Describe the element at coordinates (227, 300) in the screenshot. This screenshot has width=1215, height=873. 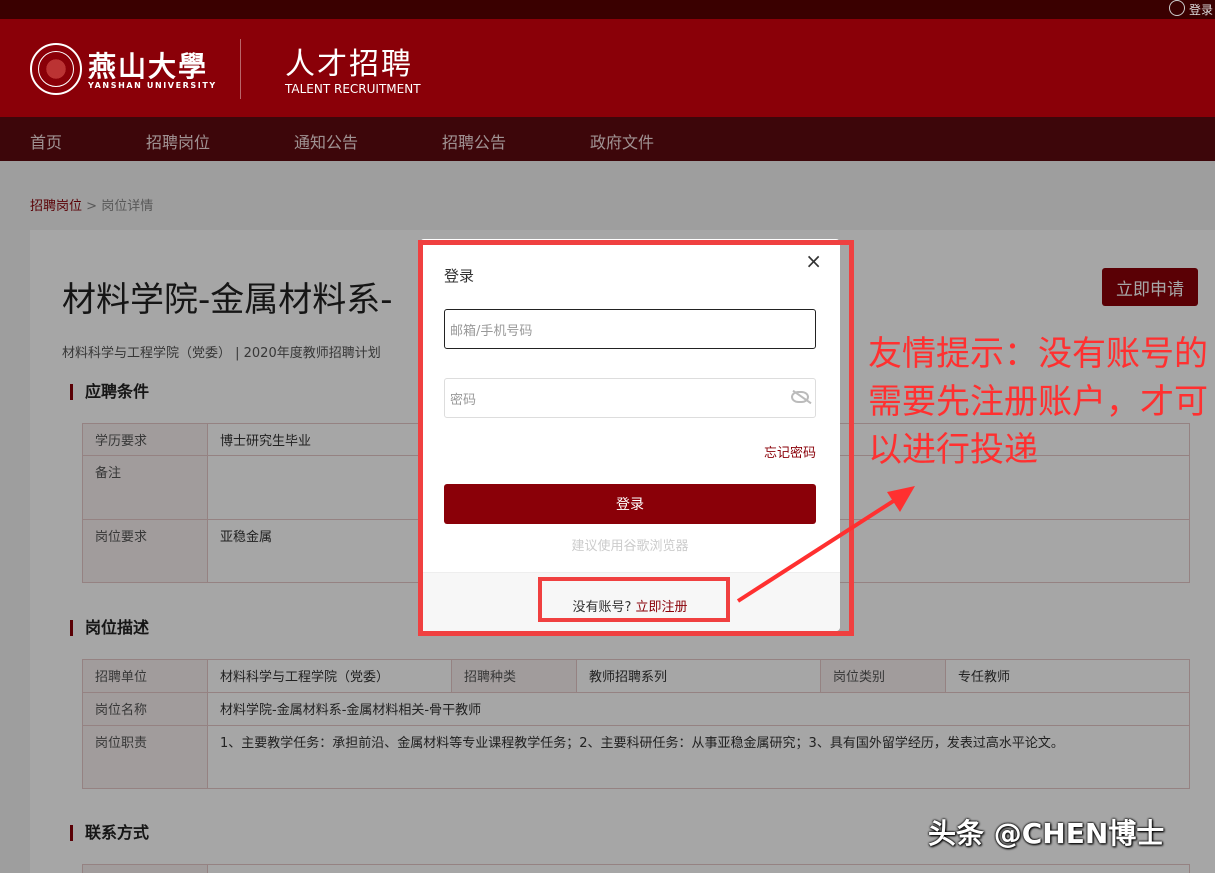
I see `job-title: 材料学院-金属材料系-` at that location.